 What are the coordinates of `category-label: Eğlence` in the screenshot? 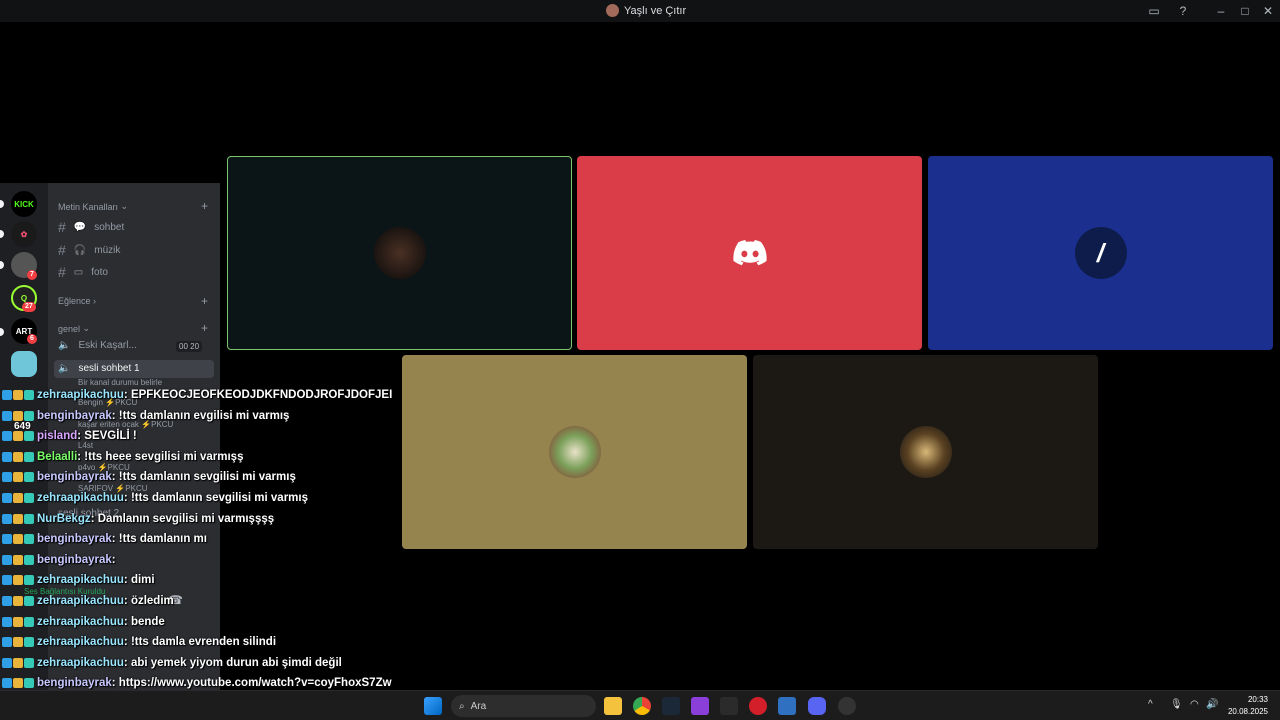 It's located at (74, 301).